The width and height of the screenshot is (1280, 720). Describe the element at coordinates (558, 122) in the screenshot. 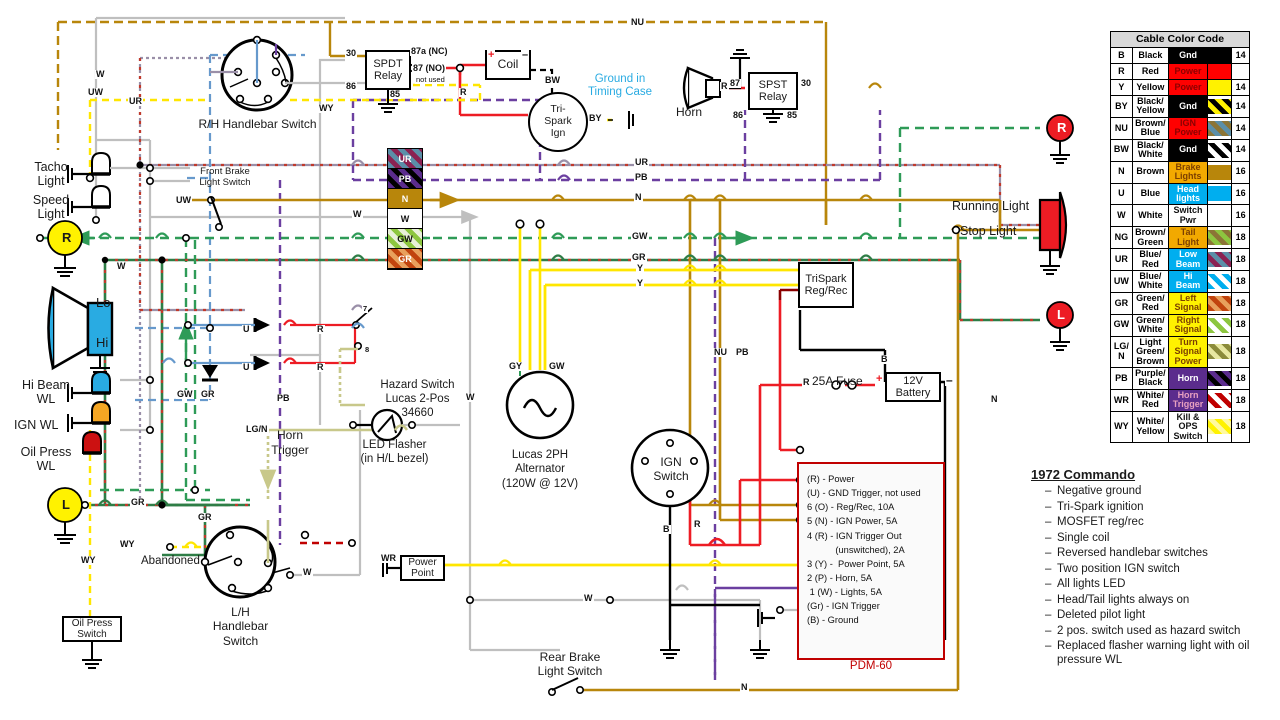

I see `trispark-ign: Tri- Spark Ign` at that location.